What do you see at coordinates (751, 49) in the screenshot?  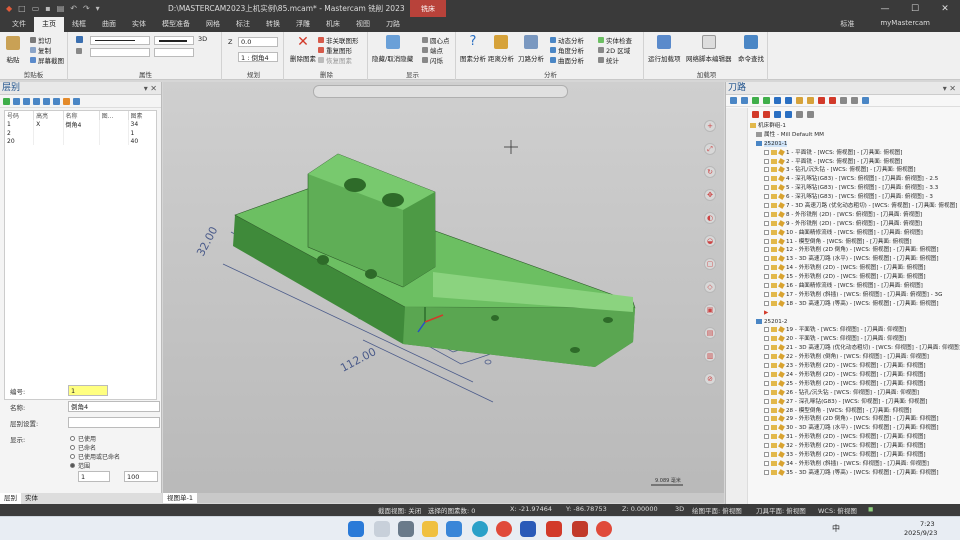 I see `command-finder-button: 命令查找` at bounding box center [751, 49].